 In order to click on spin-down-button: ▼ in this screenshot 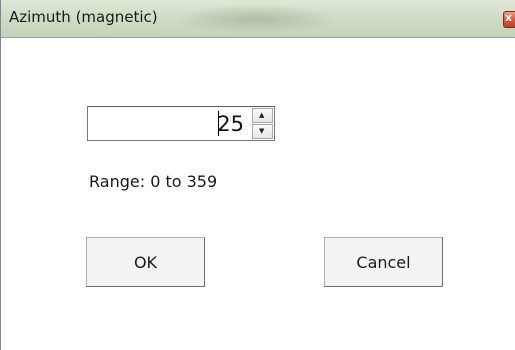, I will do `click(262, 131)`.